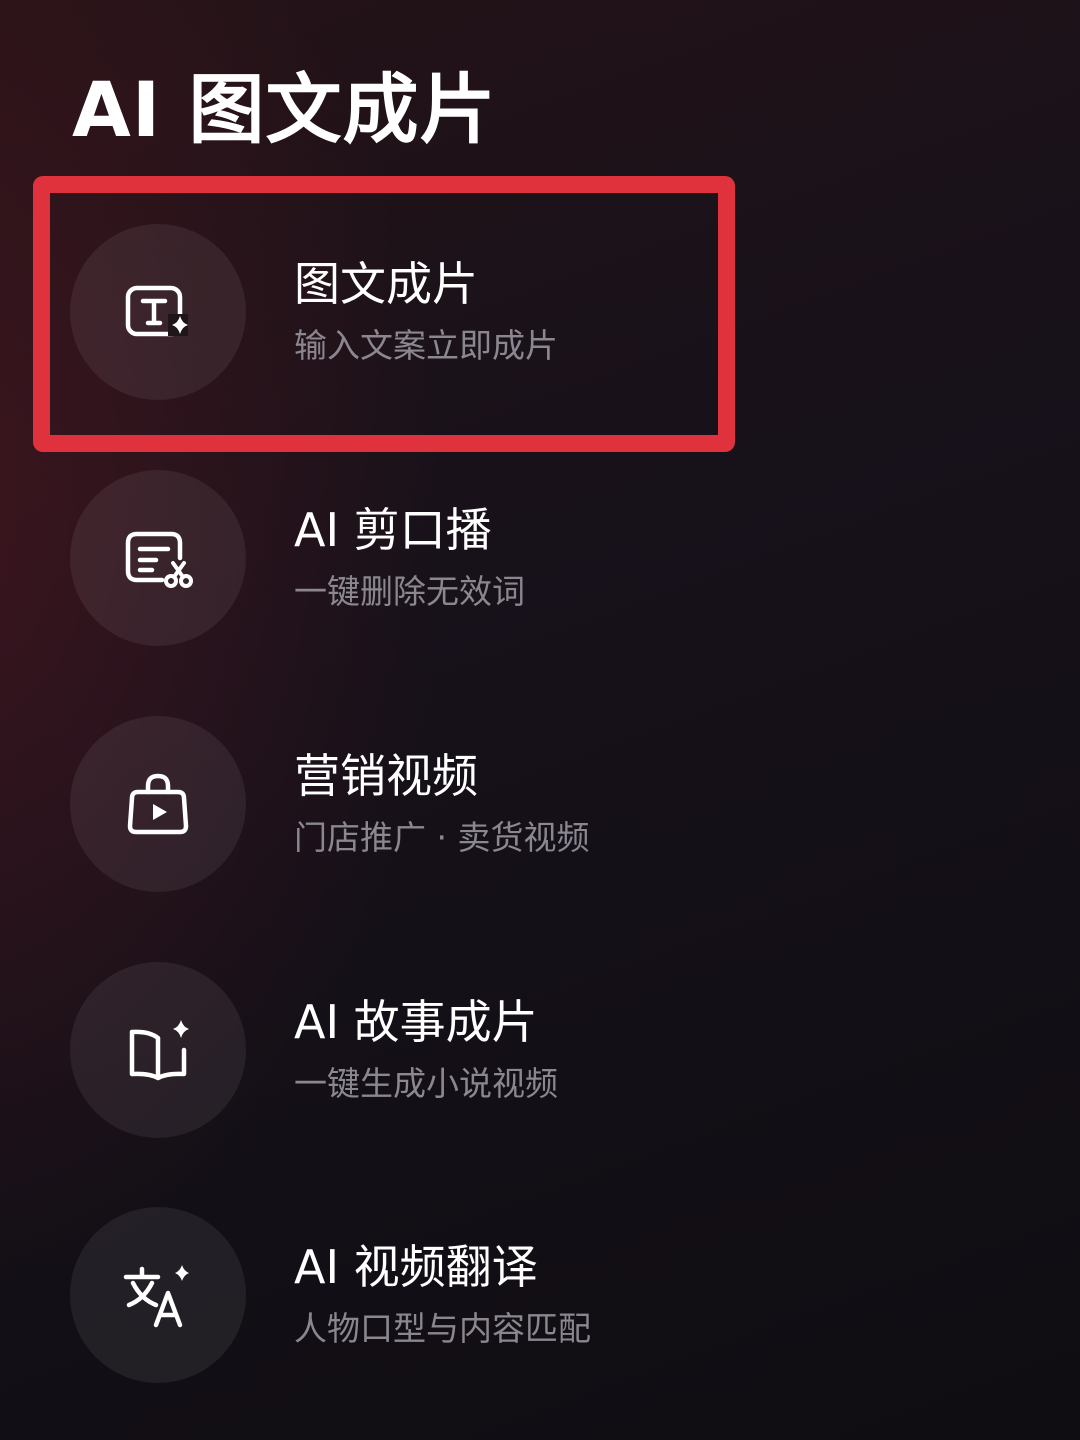  Describe the element at coordinates (390, 1295) in the screenshot. I see `menu-item-ai-translate: AI 视频翻译 人物口型与内容匹配` at that location.